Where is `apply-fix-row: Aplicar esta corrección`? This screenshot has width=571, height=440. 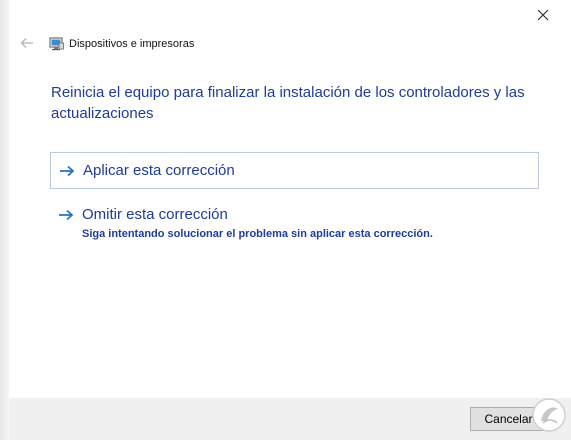
apply-fix-row: Aplicar esta corrección is located at coordinates (147, 170).